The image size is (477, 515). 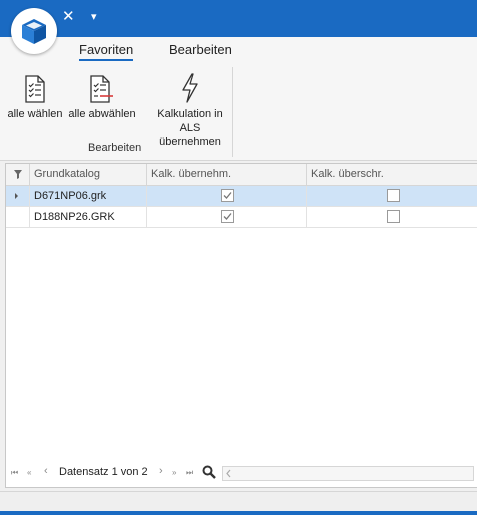 What do you see at coordinates (88, 196) in the screenshot?
I see `cell-grundkatalog: D671NP06.grk` at bounding box center [88, 196].